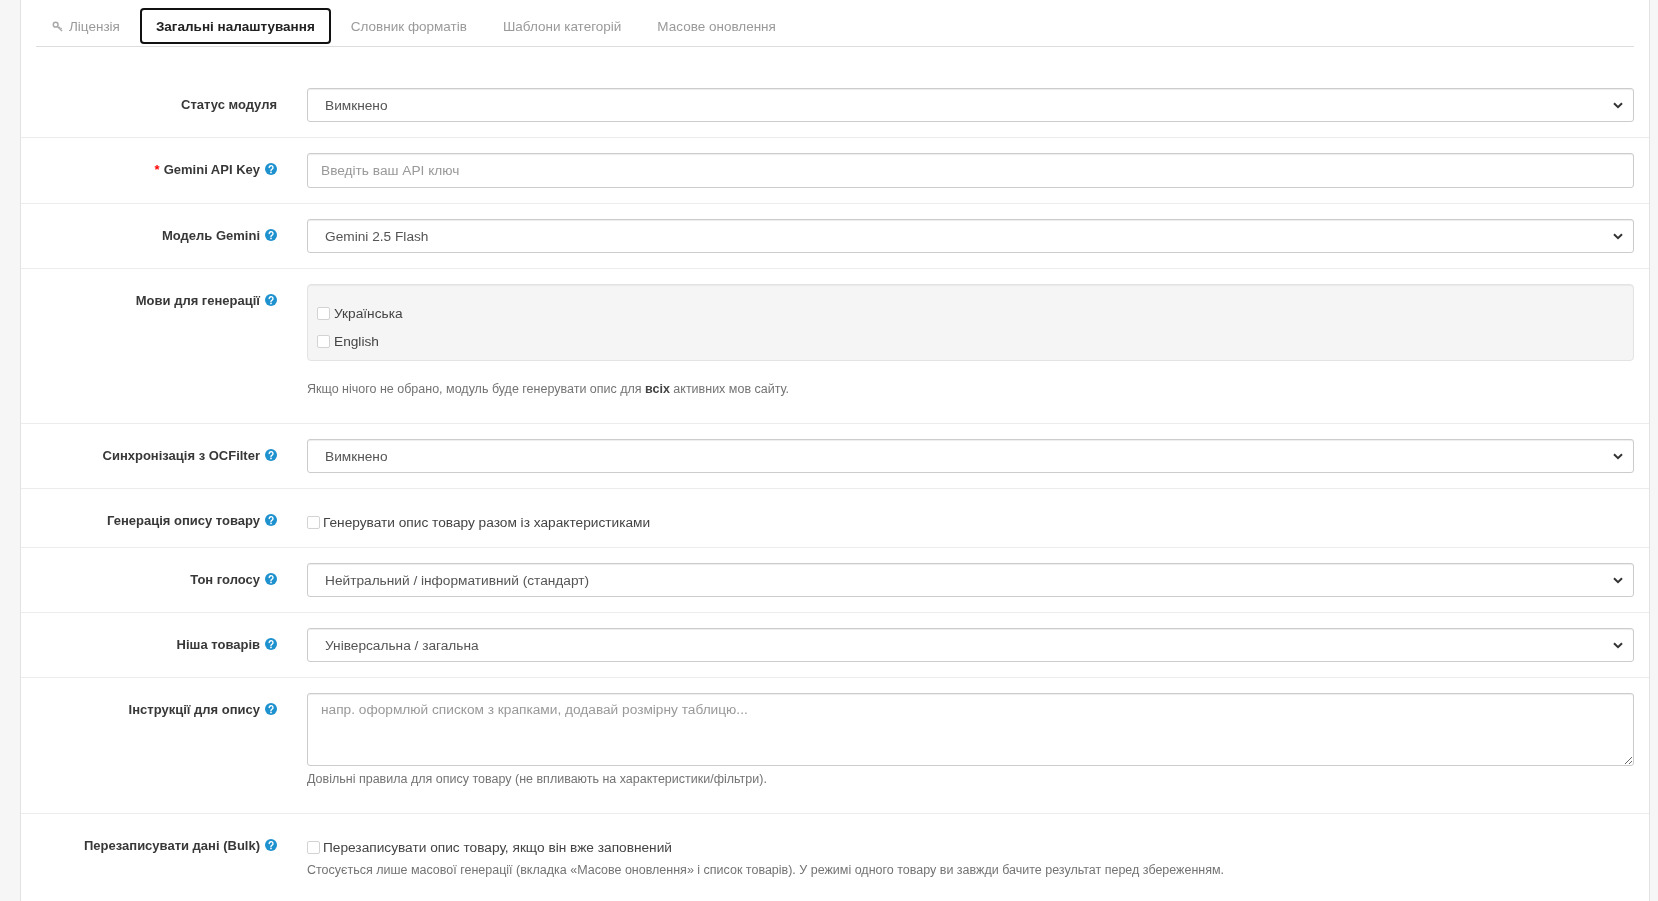 This screenshot has height=901, width=1658. What do you see at coordinates (211, 169) in the screenshot?
I see `field-label: Gemini API Key` at bounding box center [211, 169].